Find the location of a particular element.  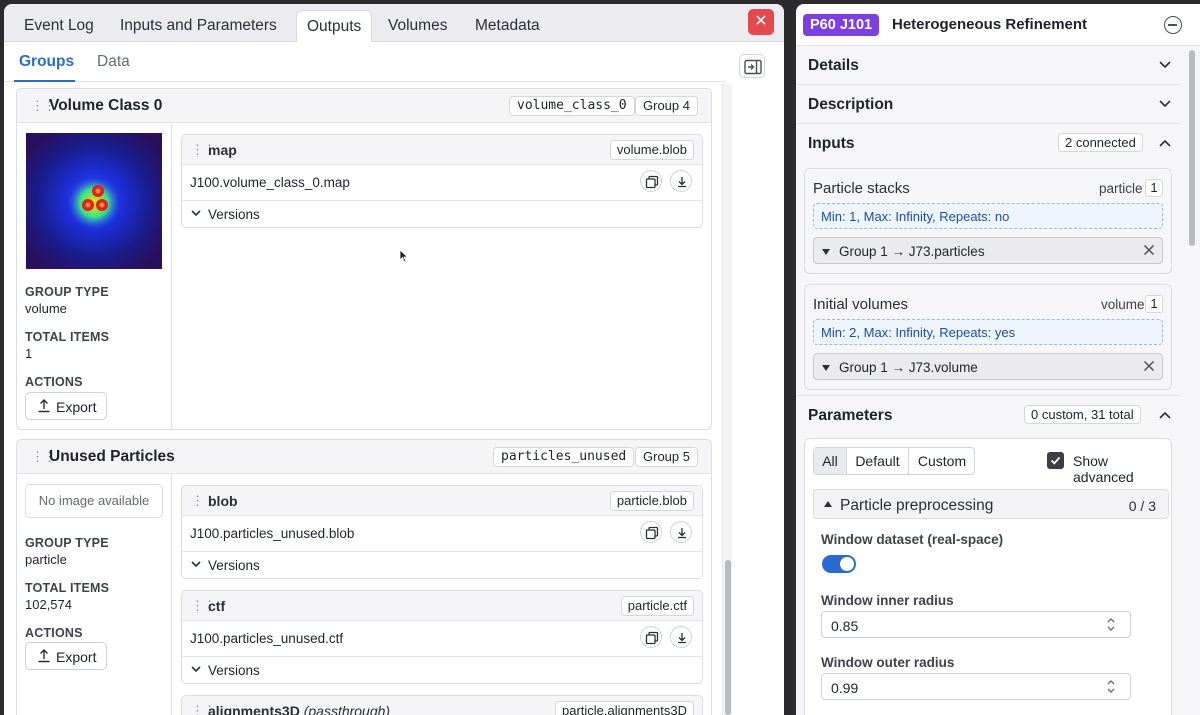

tab-event-log: Event Log is located at coordinates (59, 26).